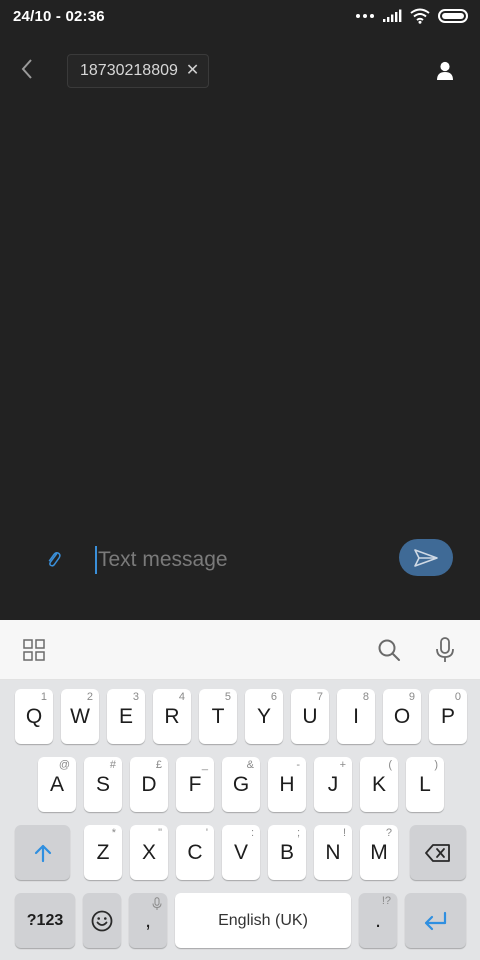  I want to click on signal-icon, so click(392, 15).